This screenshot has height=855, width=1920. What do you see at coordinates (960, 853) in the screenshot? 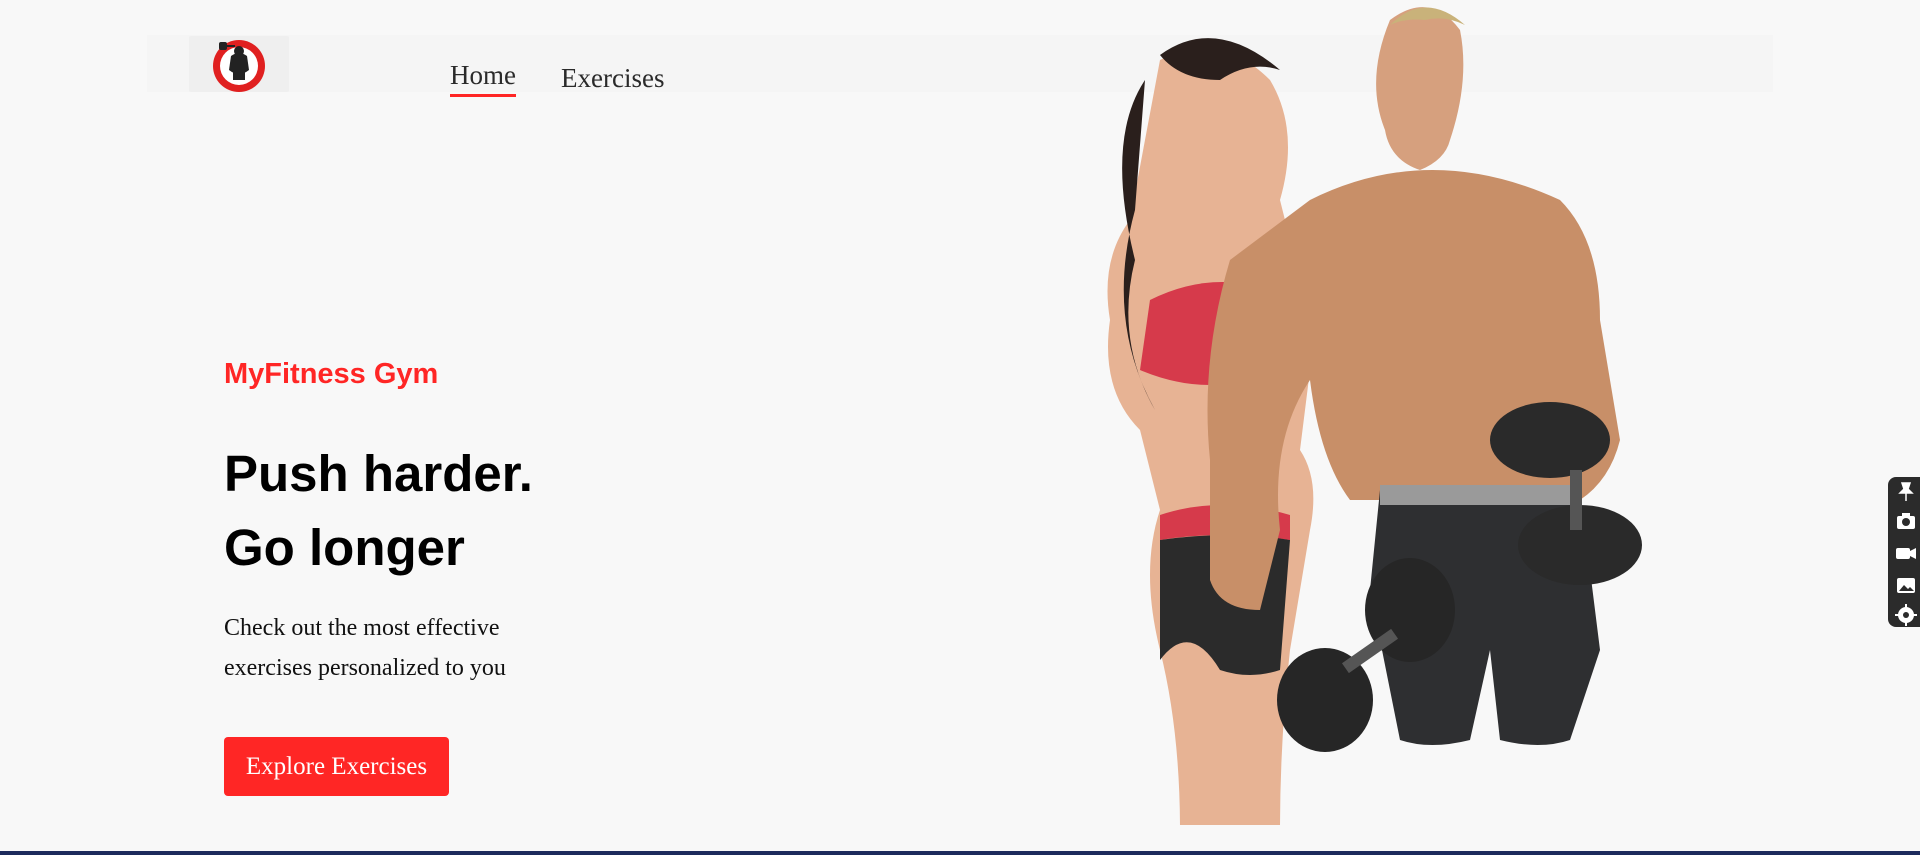
I see `page-bottom-border` at bounding box center [960, 853].